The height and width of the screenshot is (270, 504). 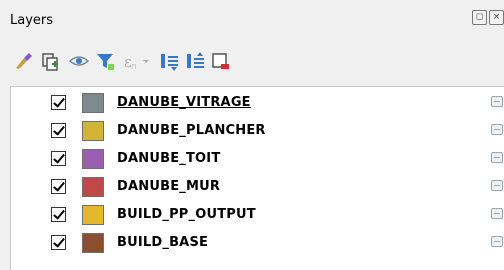 I want to click on layer-name: DANUBE_TOIT, so click(x=169, y=158).